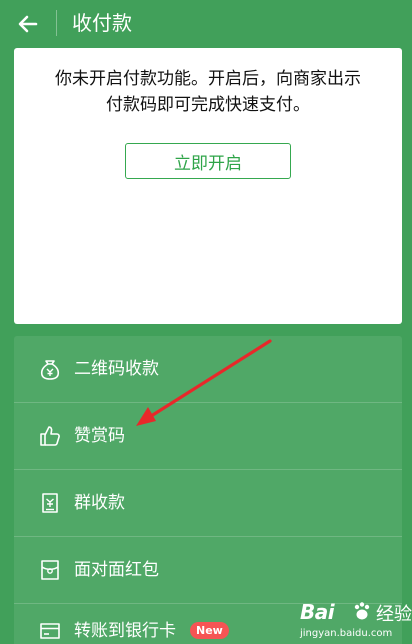 Image resolution: width=412 pixels, height=644 pixels. I want to click on money-bag-icon, so click(50, 370).